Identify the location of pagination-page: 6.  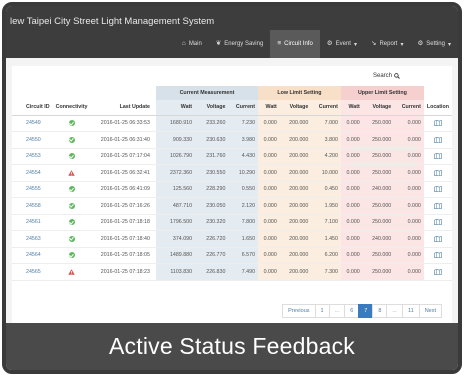
(352, 311).